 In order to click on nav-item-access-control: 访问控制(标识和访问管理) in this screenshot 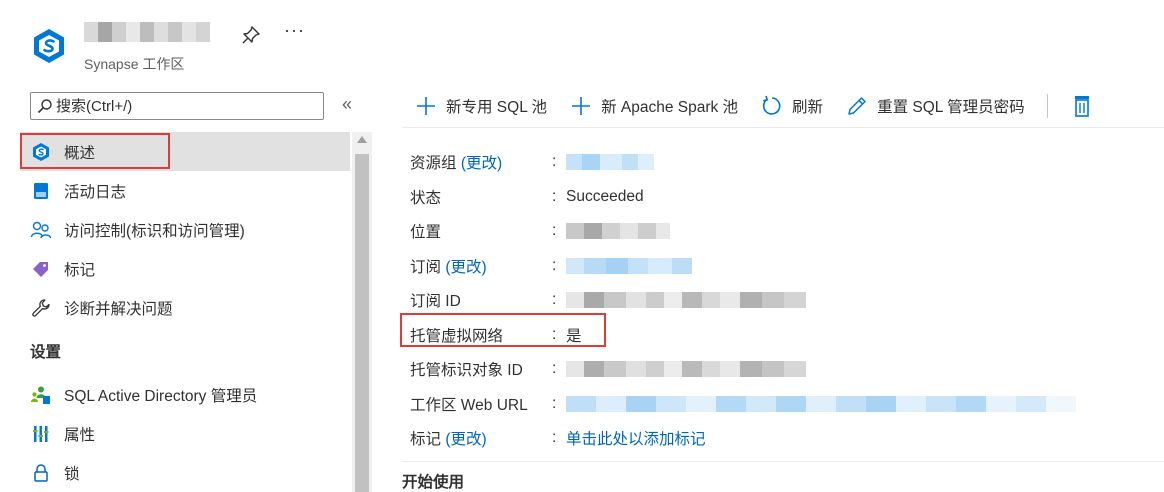, I will do `click(185, 229)`.